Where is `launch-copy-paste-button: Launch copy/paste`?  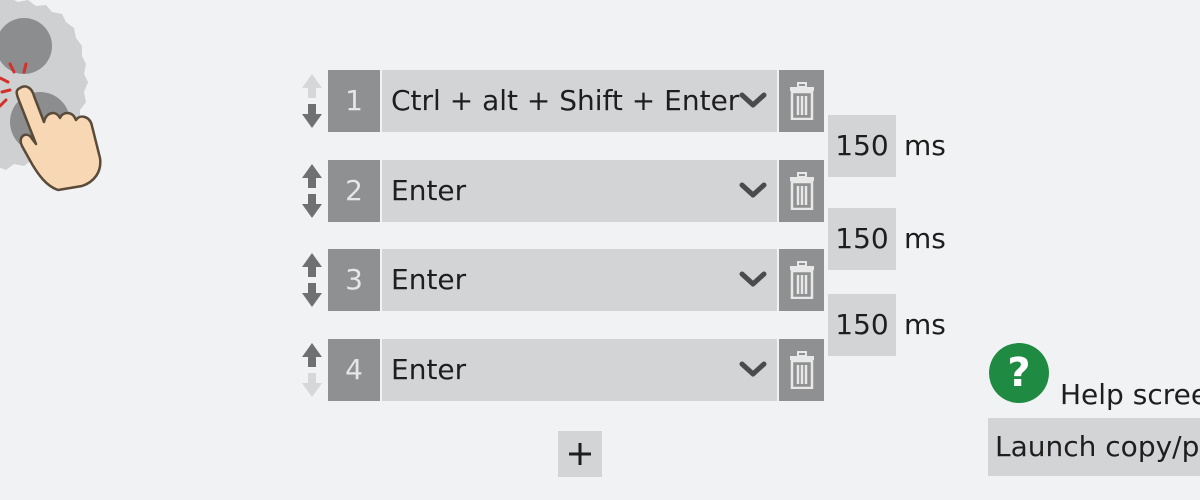
launch-copy-paste-button: Launch copy/paste is located at coordinates (1094, 447).